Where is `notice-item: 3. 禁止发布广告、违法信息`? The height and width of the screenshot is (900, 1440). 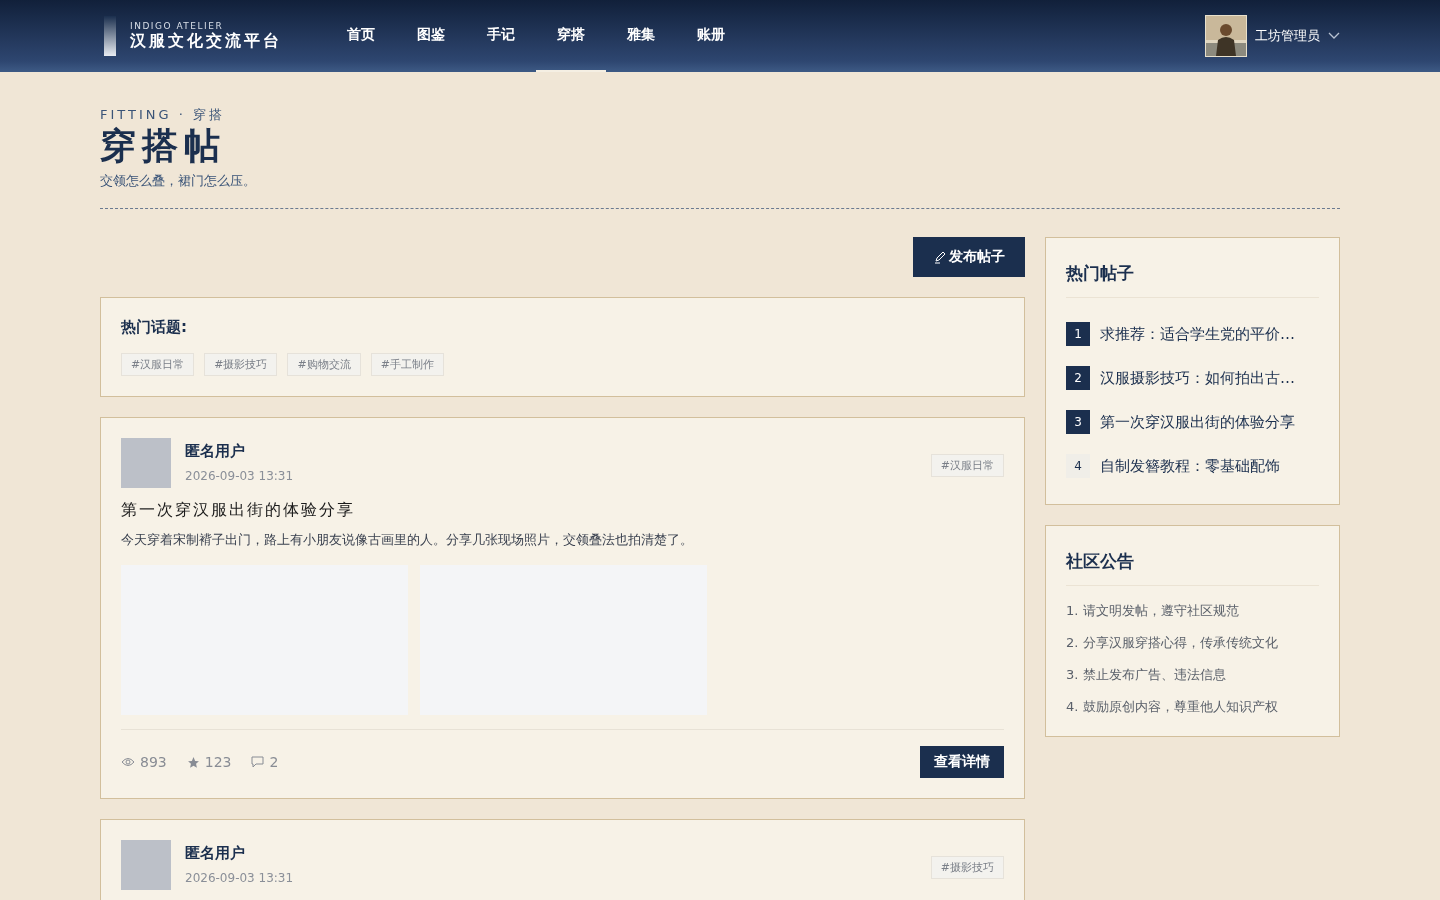 notice-item: 3. 禁止发布广告、违法信息 is located at coordinates (1146, 675).